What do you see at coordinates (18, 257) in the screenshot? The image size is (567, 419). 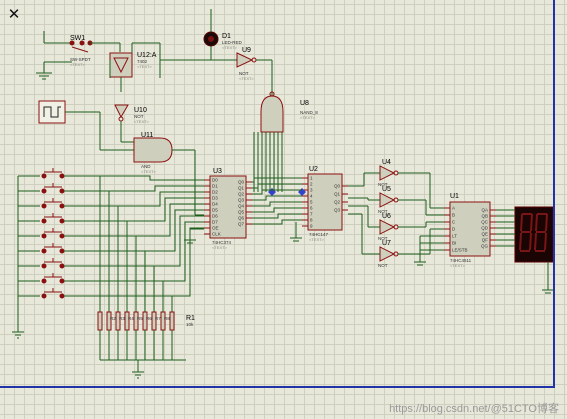 I see `button-ground` at bounding box center [18, 257].